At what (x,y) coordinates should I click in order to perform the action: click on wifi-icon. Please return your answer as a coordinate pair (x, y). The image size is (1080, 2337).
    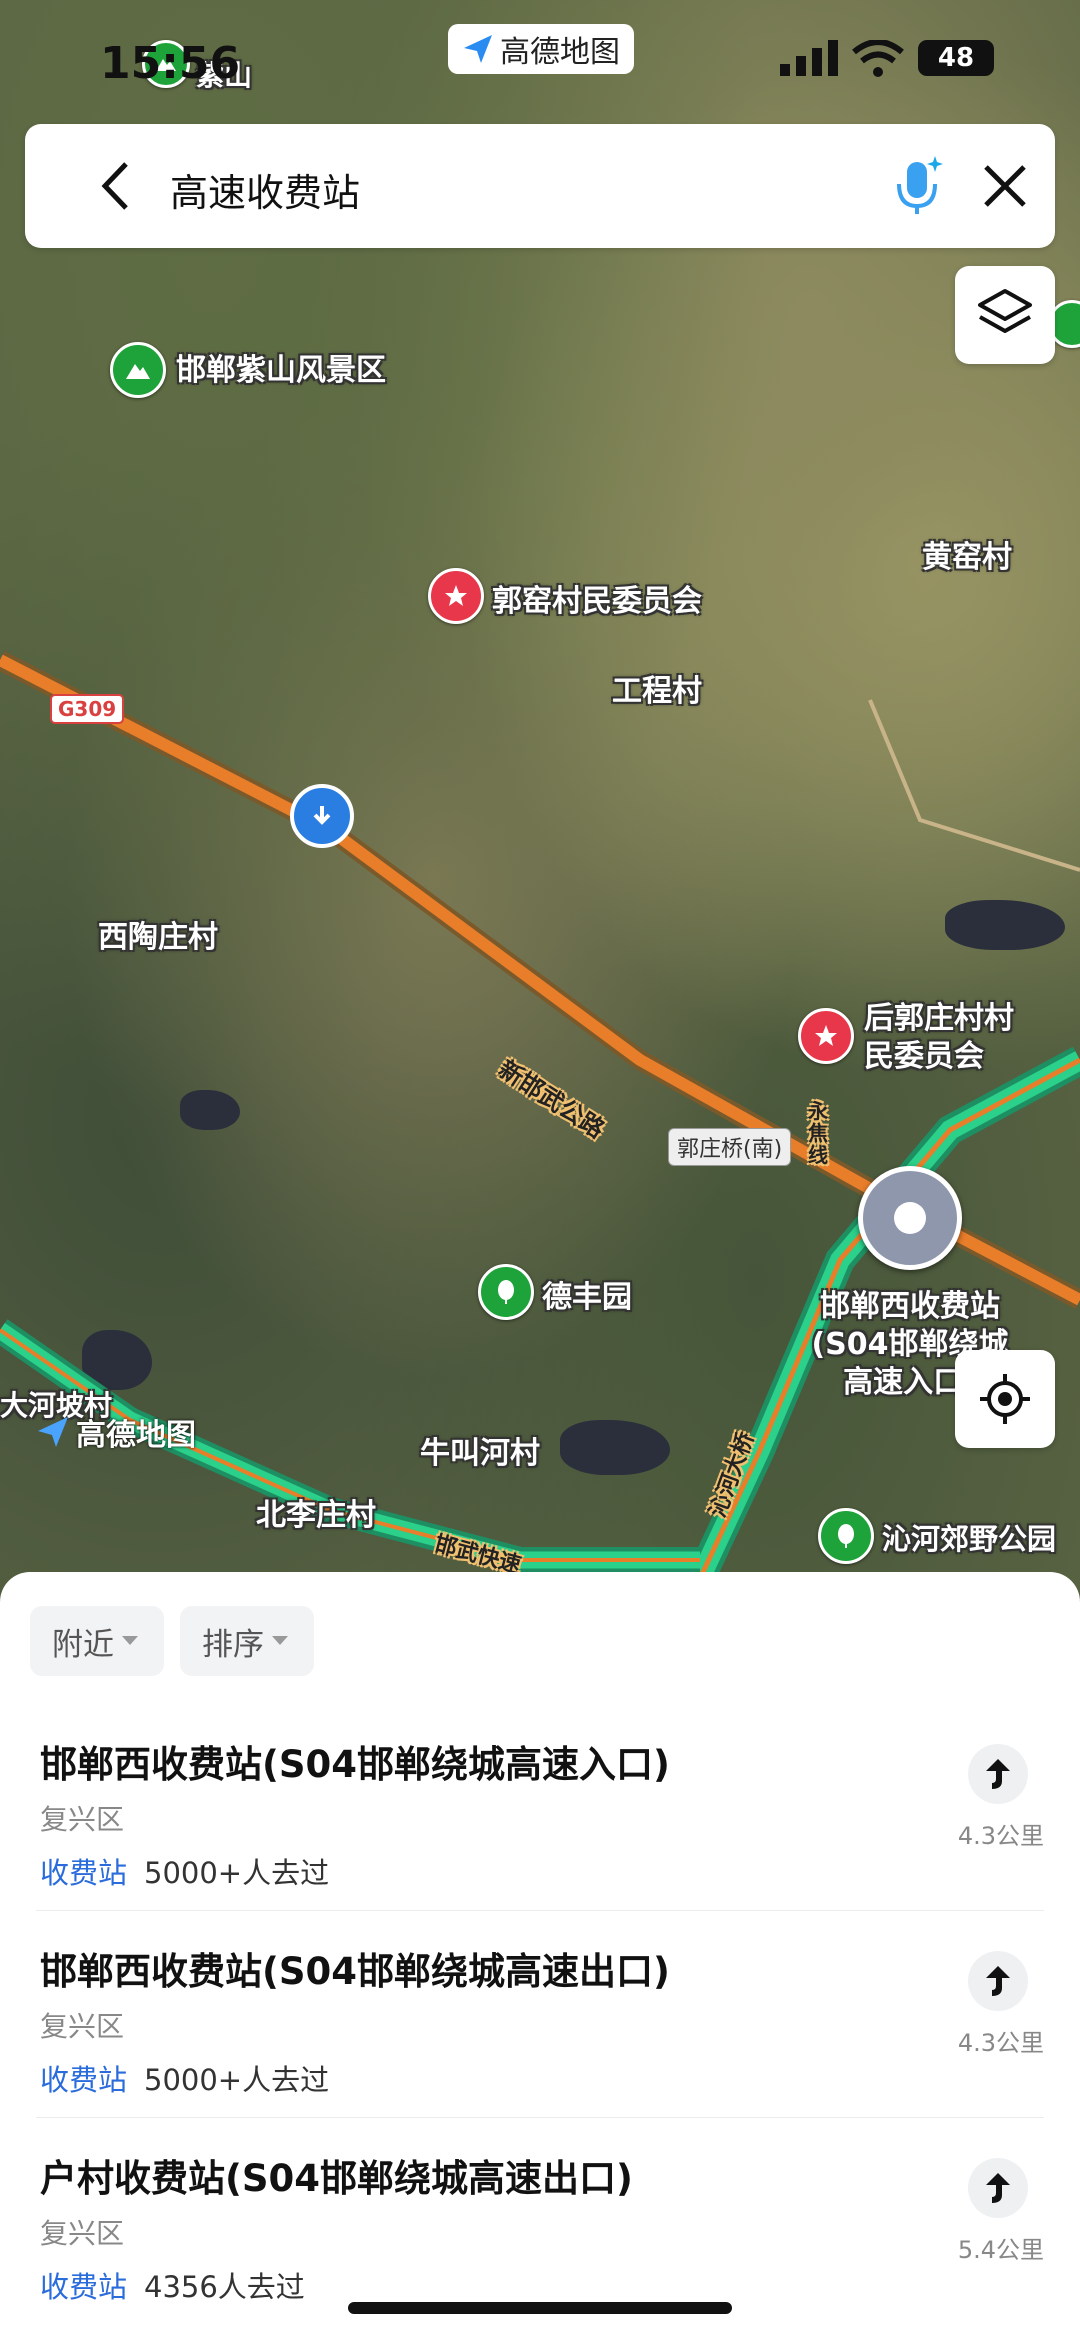
    Looking at the image, I should click on (878, 58).